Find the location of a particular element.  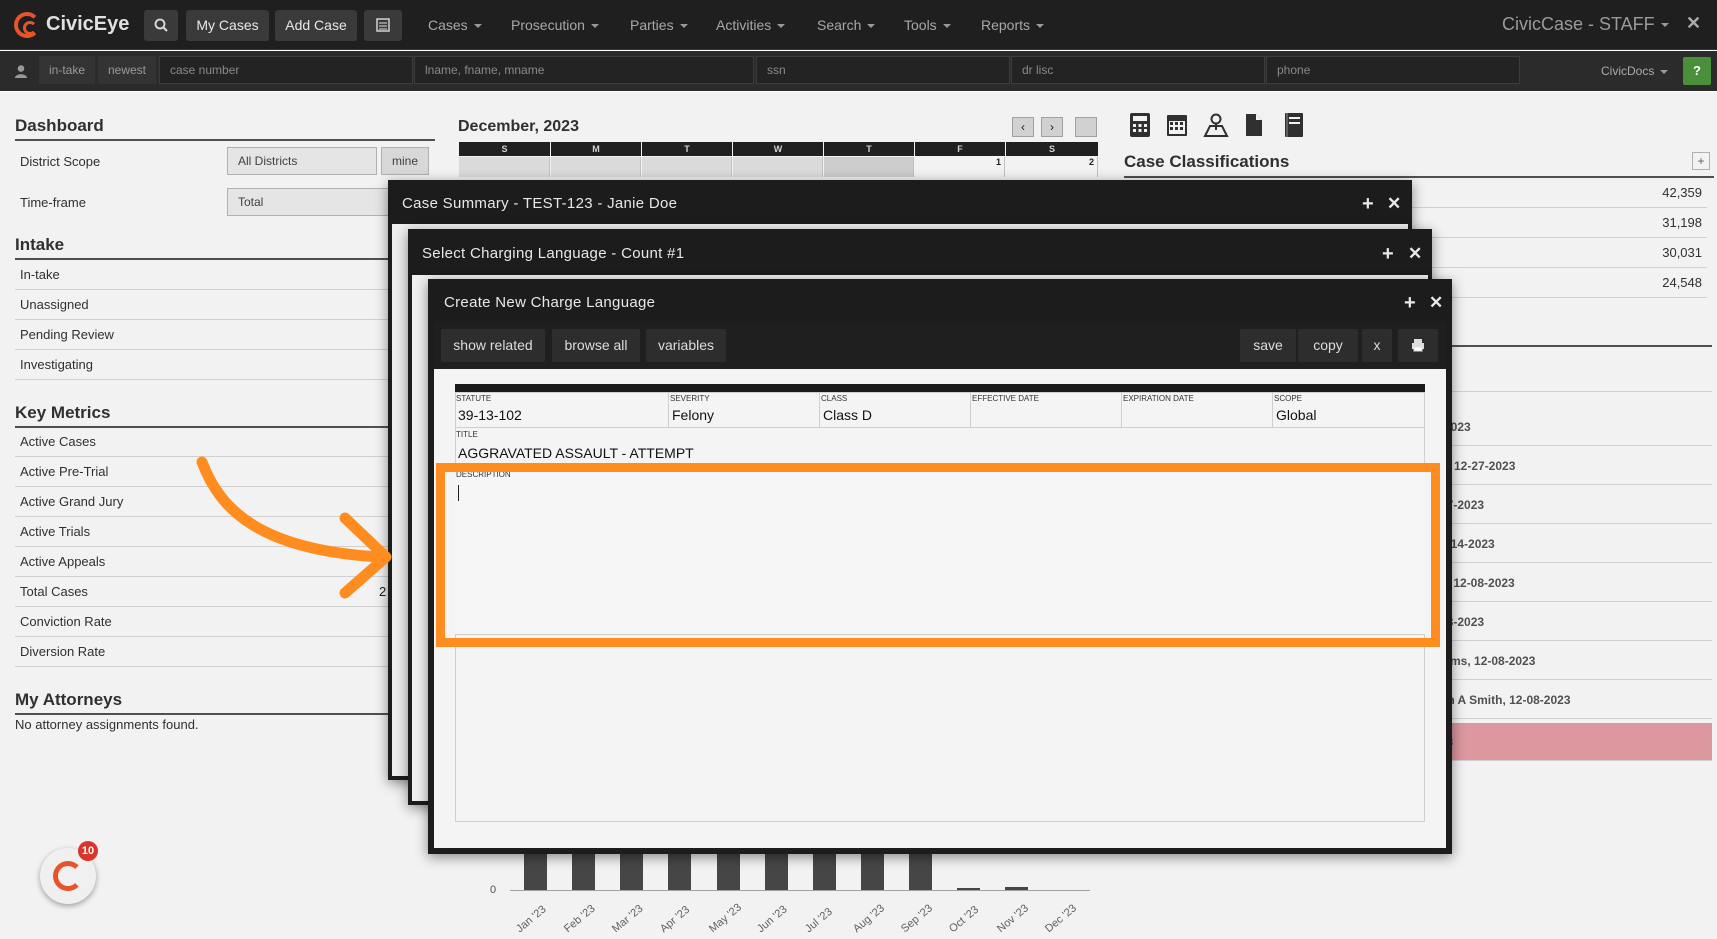

charging-language-title: Select Charging Language - Count #1 is located at coordinates (553, 253).